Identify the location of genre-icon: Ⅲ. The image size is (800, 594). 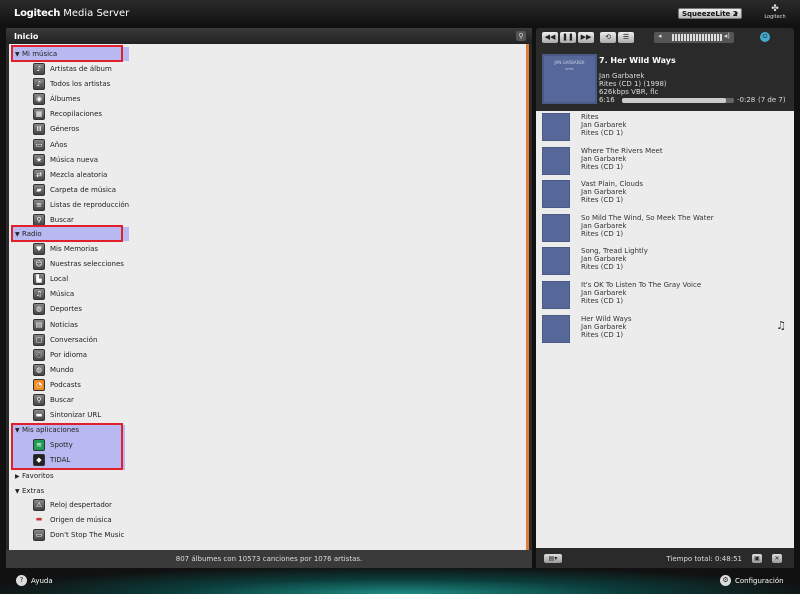
(39, 129).